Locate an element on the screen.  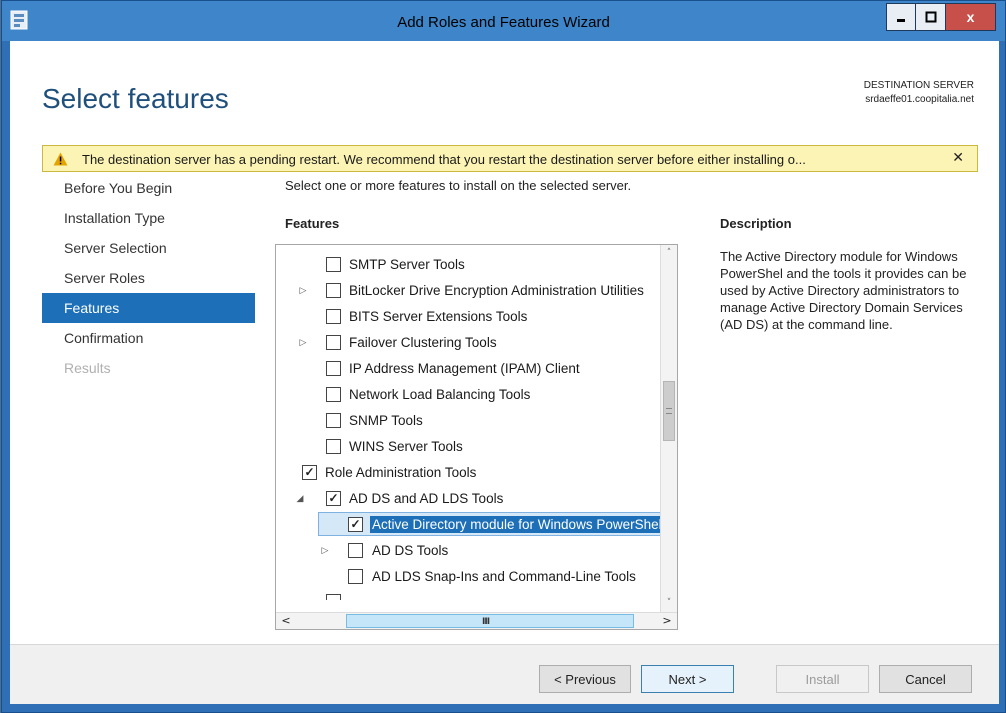
scroll-up-icon: ˄ is located at coordinates (669, 253).